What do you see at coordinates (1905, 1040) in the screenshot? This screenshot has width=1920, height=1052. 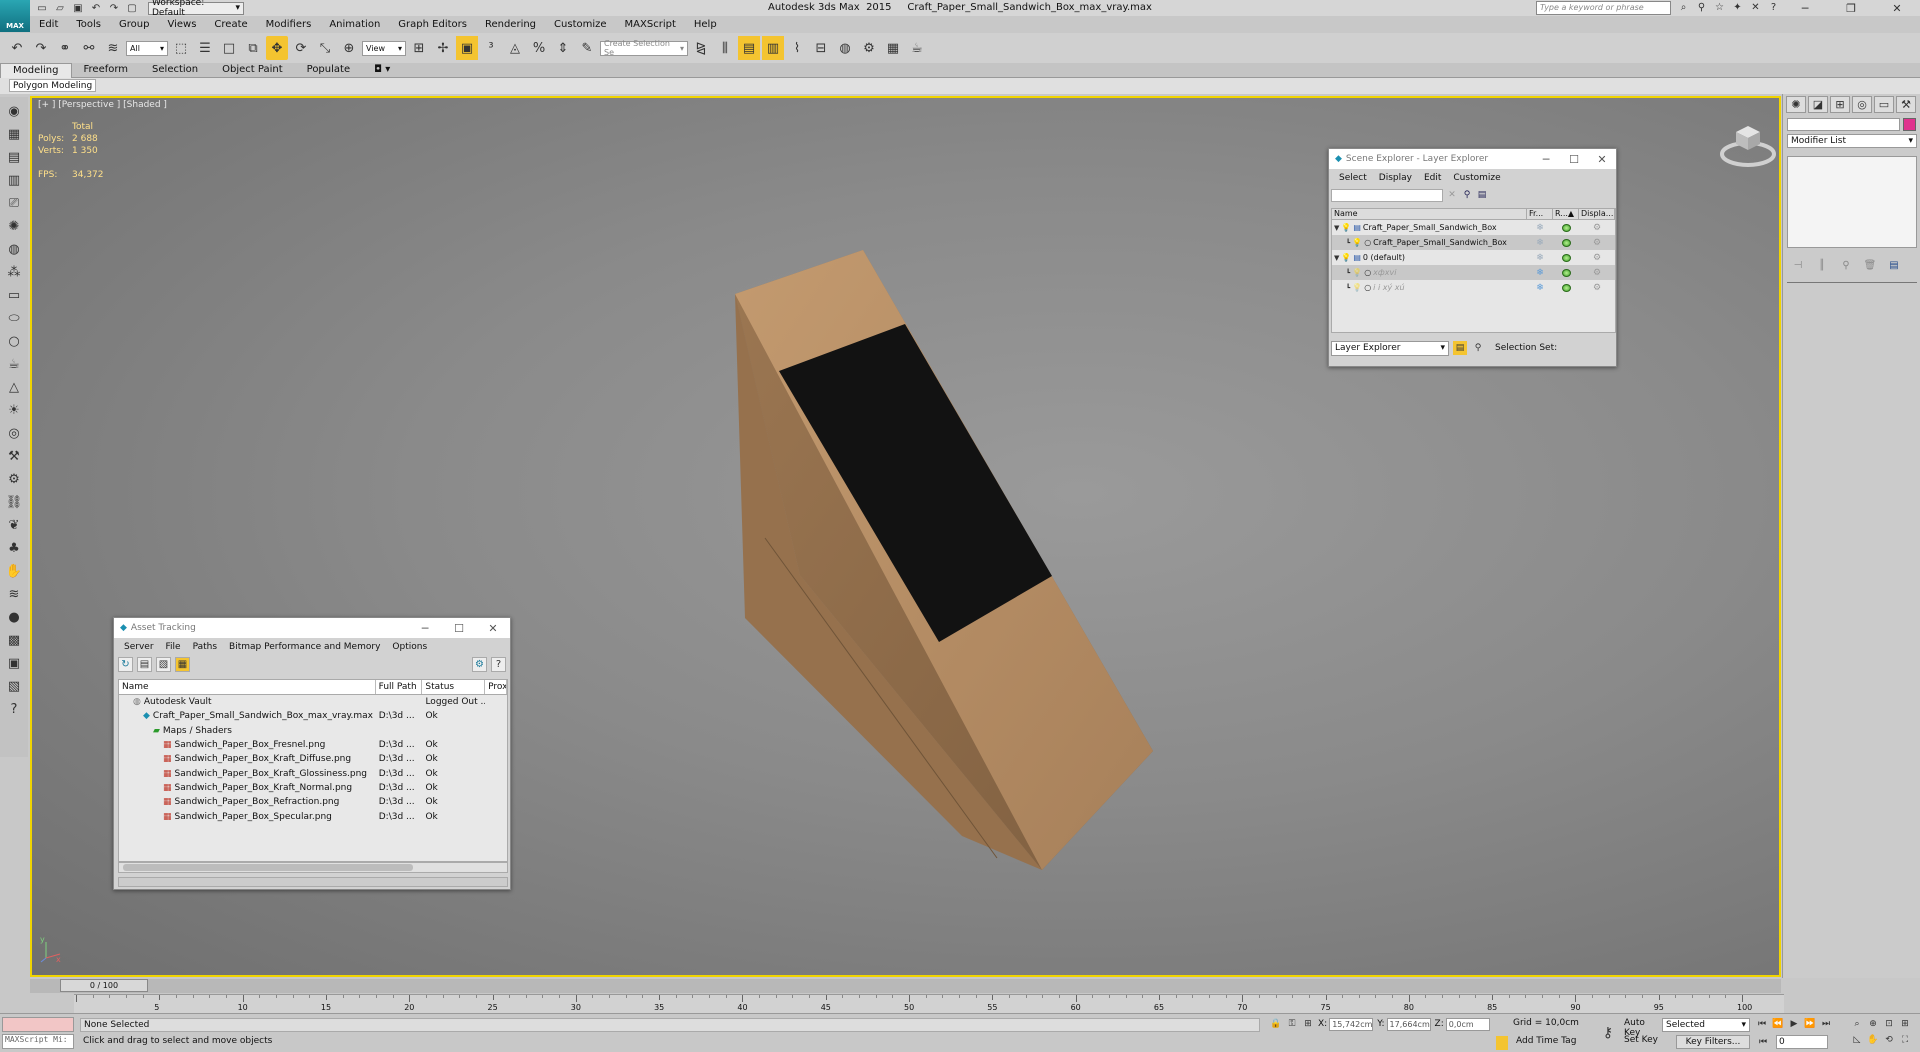 I see `maximize-viewport-icon: ⛶` at bounding box center [1905, 1040].